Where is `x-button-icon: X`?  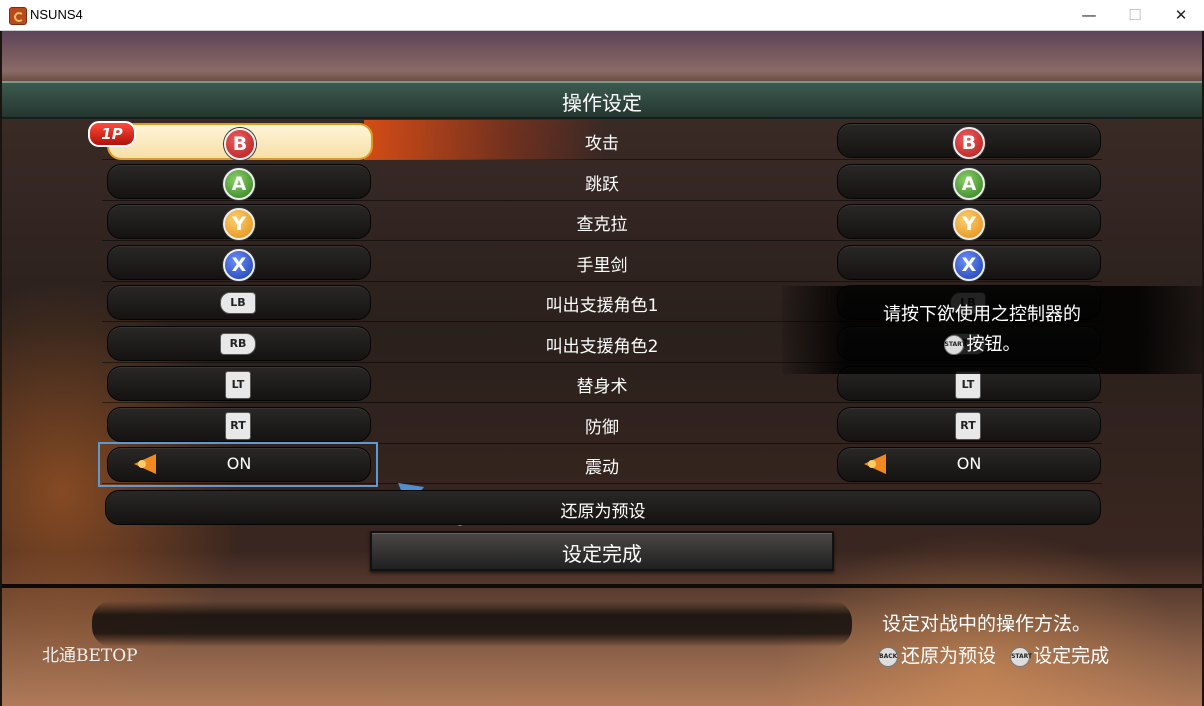 x-button-icon: X is located at coordinates (969, 265).